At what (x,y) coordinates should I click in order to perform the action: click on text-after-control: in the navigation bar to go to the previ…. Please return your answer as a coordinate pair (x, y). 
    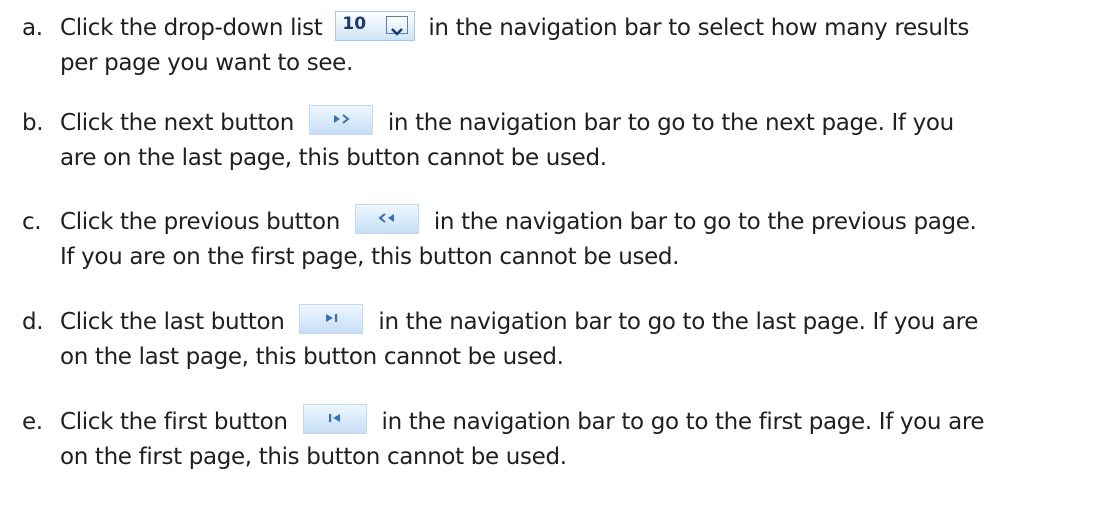
    Looking at the image, I should click on (705, 222).